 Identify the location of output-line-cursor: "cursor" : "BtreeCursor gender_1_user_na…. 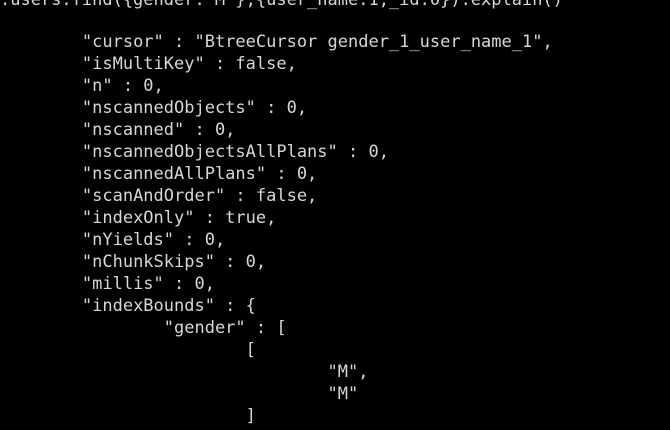
(276, 42).